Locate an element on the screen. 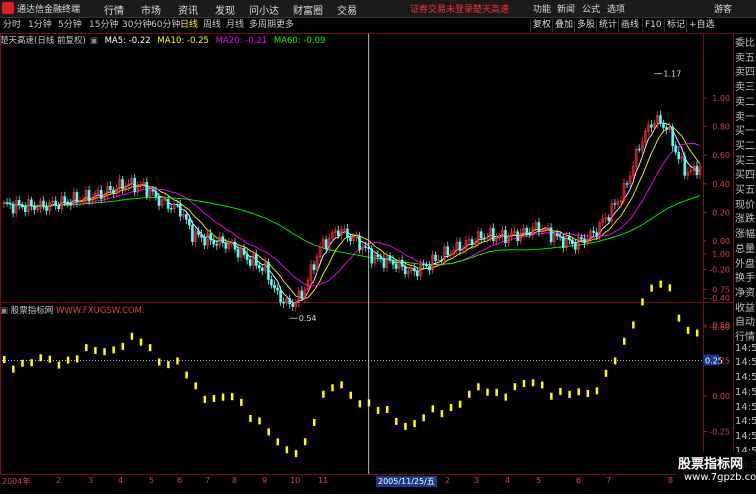 The width and height of the screenshot is (756, 494). main-y-tick-label: -0.20 is located at coordinates (719, 270).